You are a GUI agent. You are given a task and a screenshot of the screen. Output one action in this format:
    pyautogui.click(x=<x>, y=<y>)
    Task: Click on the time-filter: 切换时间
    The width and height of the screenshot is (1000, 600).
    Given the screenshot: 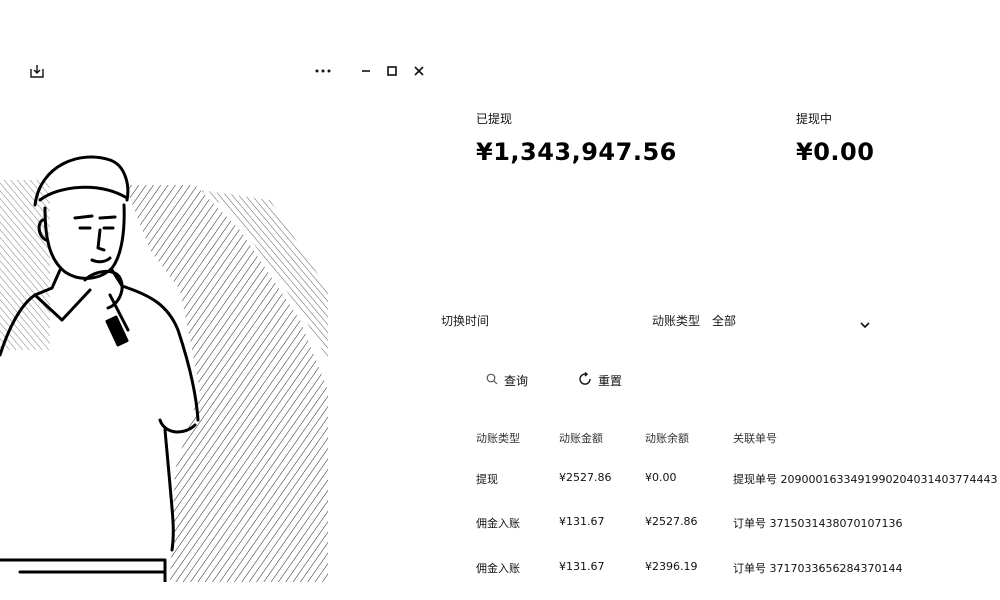 What is the action you would take?
    pyautogui.click(x=465, y=320)
    